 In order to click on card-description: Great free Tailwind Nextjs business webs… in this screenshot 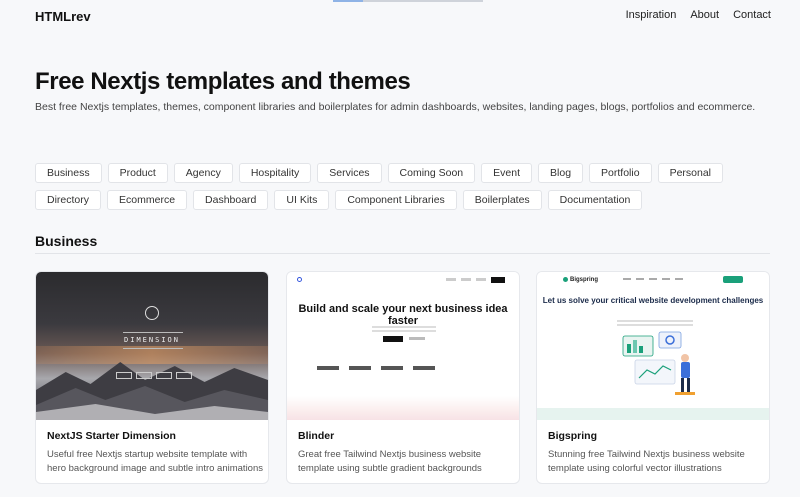, I will do `click(390, 461)`.